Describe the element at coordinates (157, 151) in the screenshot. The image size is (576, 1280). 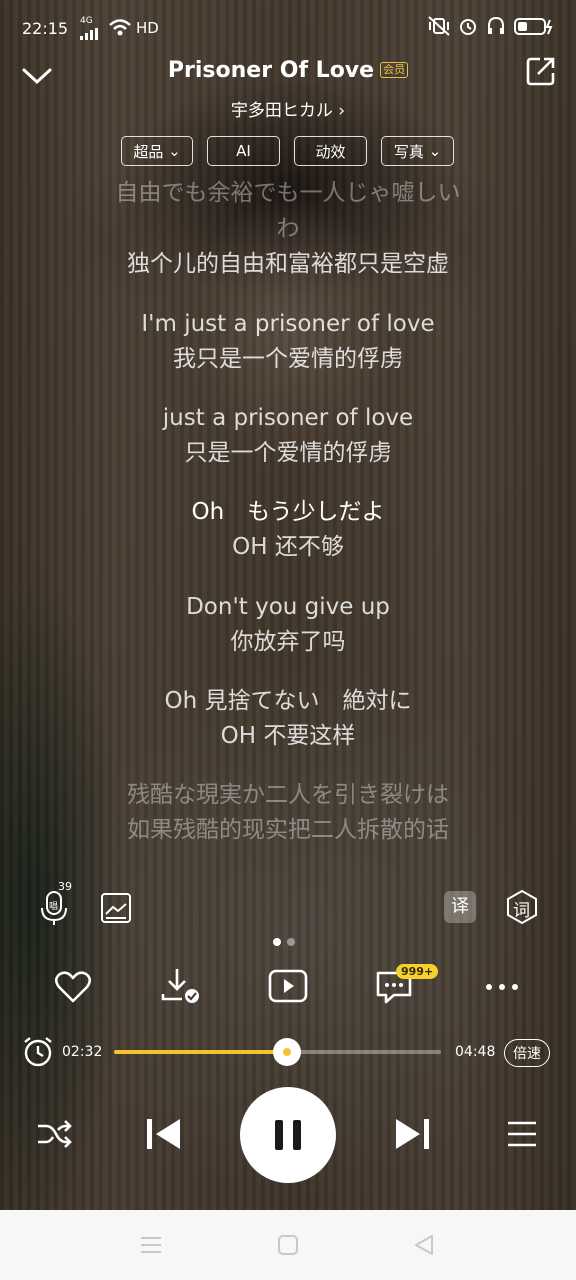
I see `quality-chip: 超品 ⌄` at that location.